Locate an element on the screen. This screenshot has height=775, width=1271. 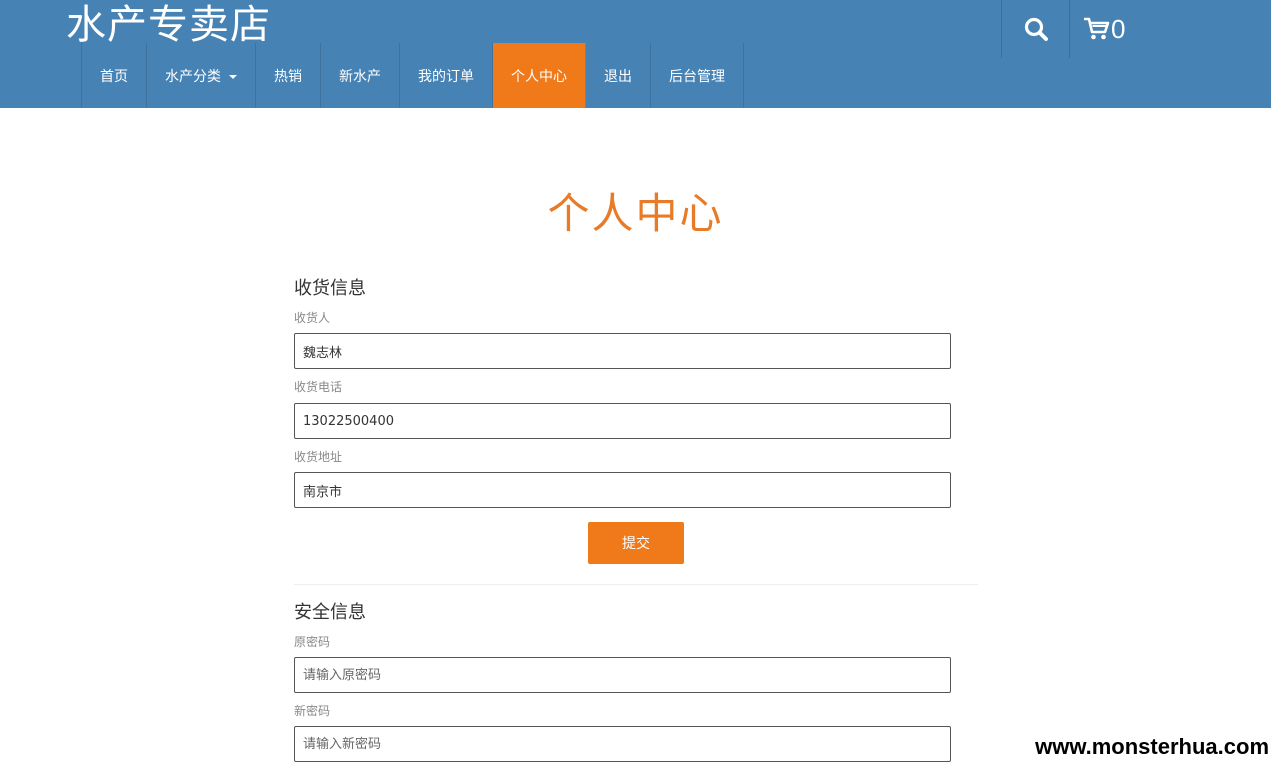
header-tools: 0 is located at coordinates (1075, 29).